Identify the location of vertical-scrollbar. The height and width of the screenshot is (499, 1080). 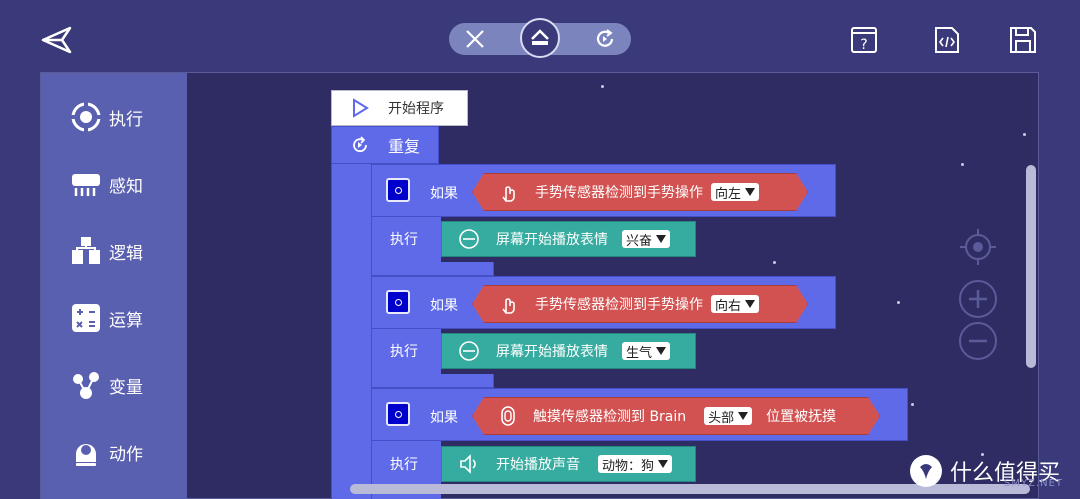
(1031, 266).